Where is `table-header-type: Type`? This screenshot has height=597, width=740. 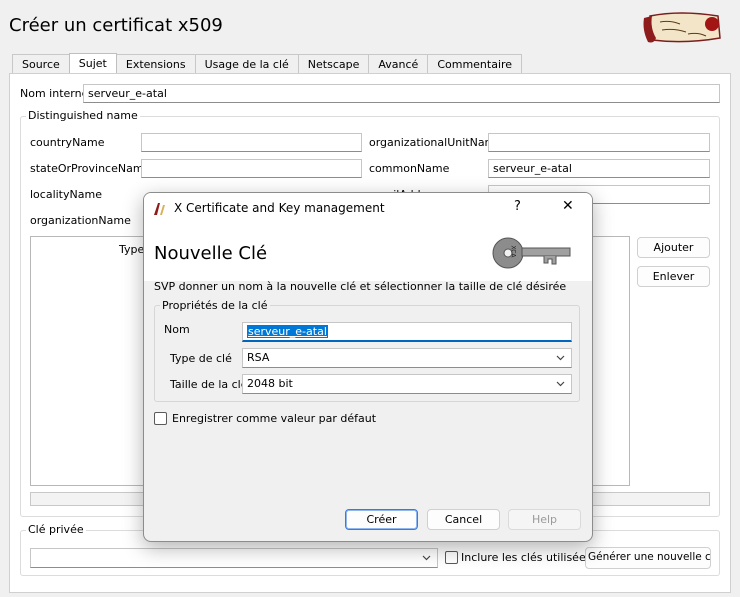 table-header-type: Type is located at coordinates (132, 249).